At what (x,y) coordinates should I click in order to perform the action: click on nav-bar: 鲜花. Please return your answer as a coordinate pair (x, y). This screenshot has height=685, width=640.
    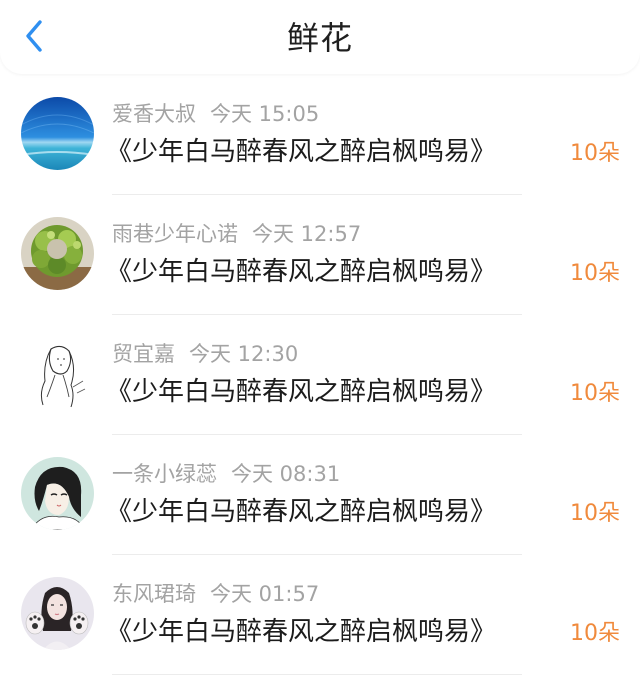
    Looking at the image, I should click on (320, 37).